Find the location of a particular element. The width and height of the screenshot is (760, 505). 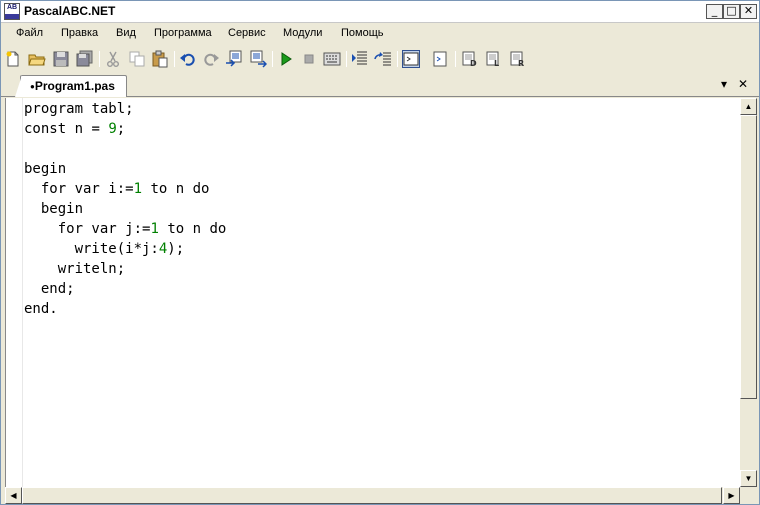

code-token: writeln; is located at coordinates (75, 269).